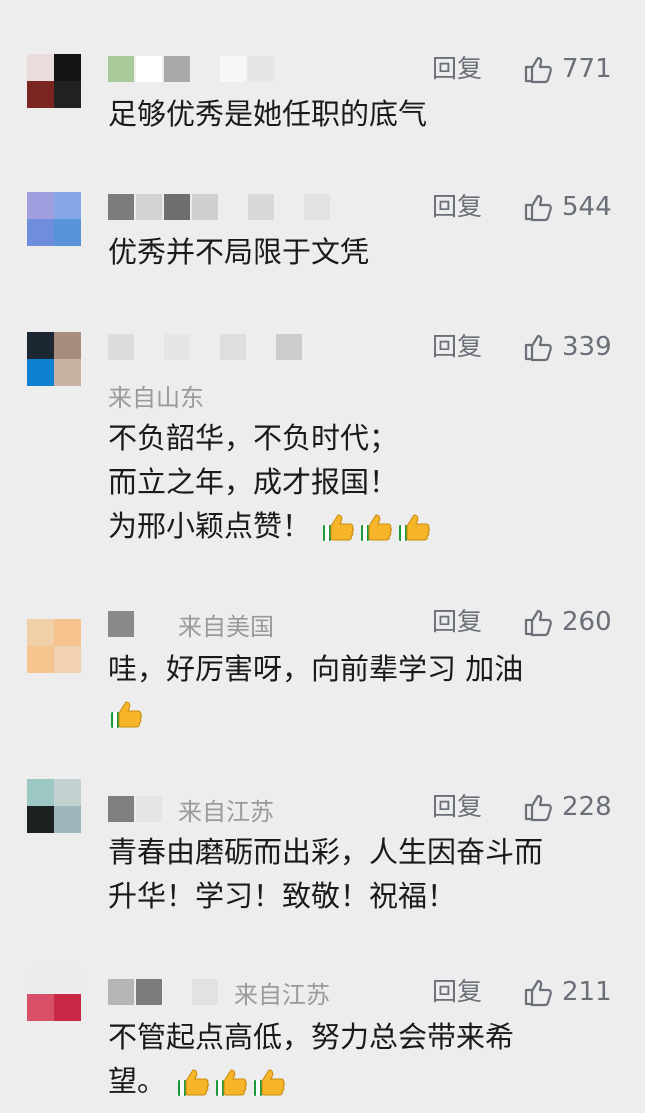  I want to click on like-count: 211, so click(587, 992).